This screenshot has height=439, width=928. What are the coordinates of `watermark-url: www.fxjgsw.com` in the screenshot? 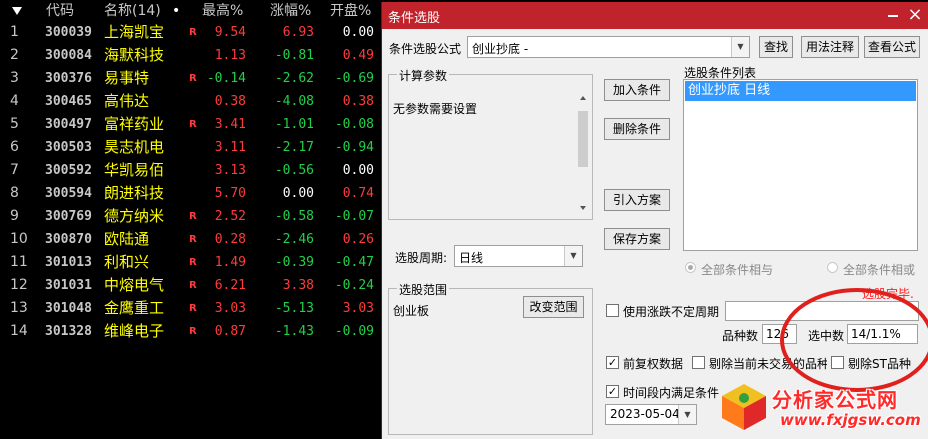 It's located at (850, 420).